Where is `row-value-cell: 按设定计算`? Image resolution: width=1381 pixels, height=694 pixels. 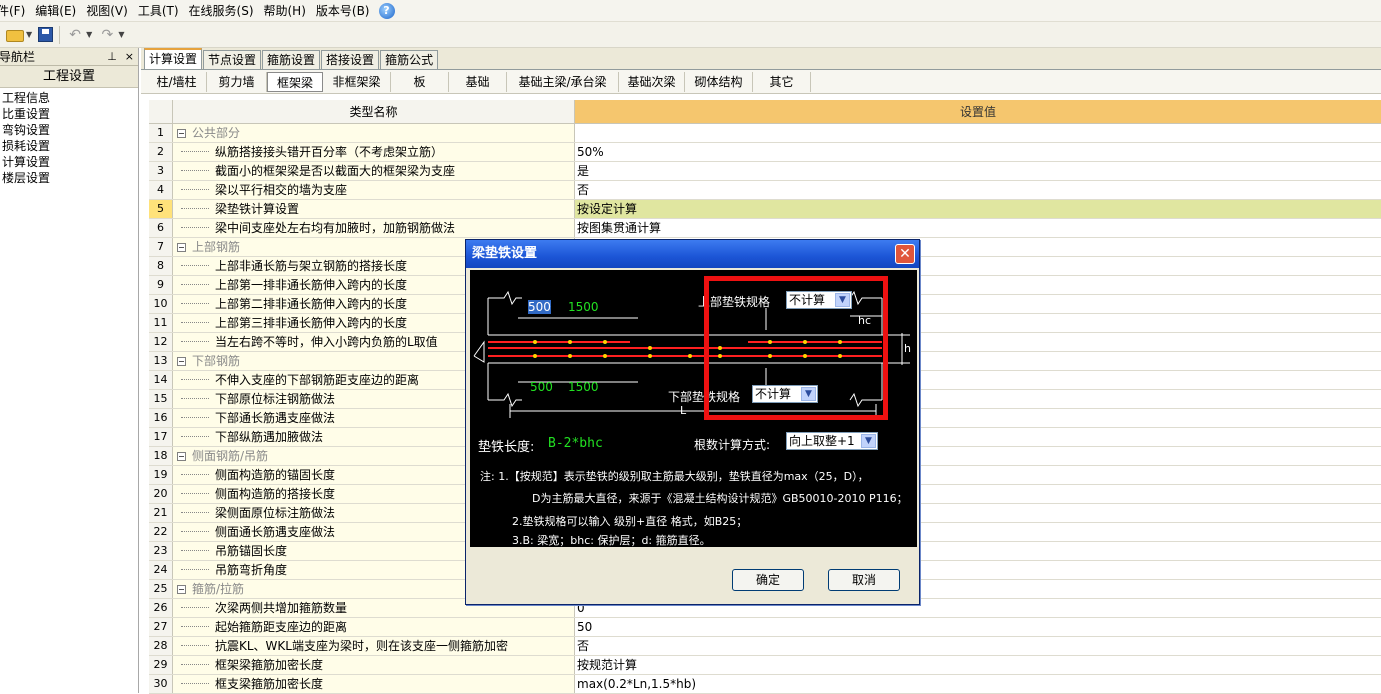 row-value-cell: 按设定计算 is located at coordinates (978, 209).